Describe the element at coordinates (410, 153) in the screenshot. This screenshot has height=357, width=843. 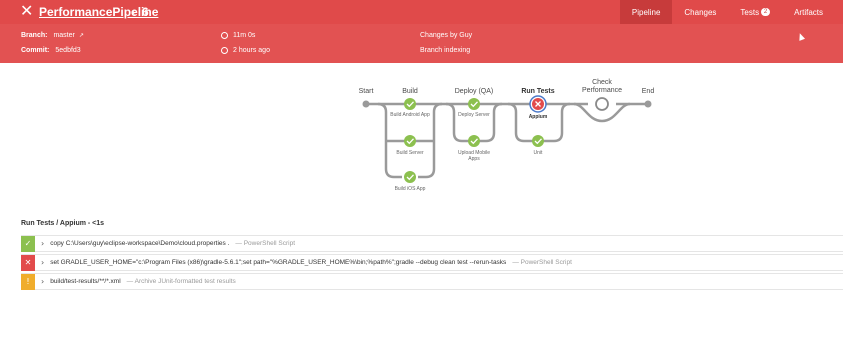
I see `node-build-server-label: Build Server` at that location.